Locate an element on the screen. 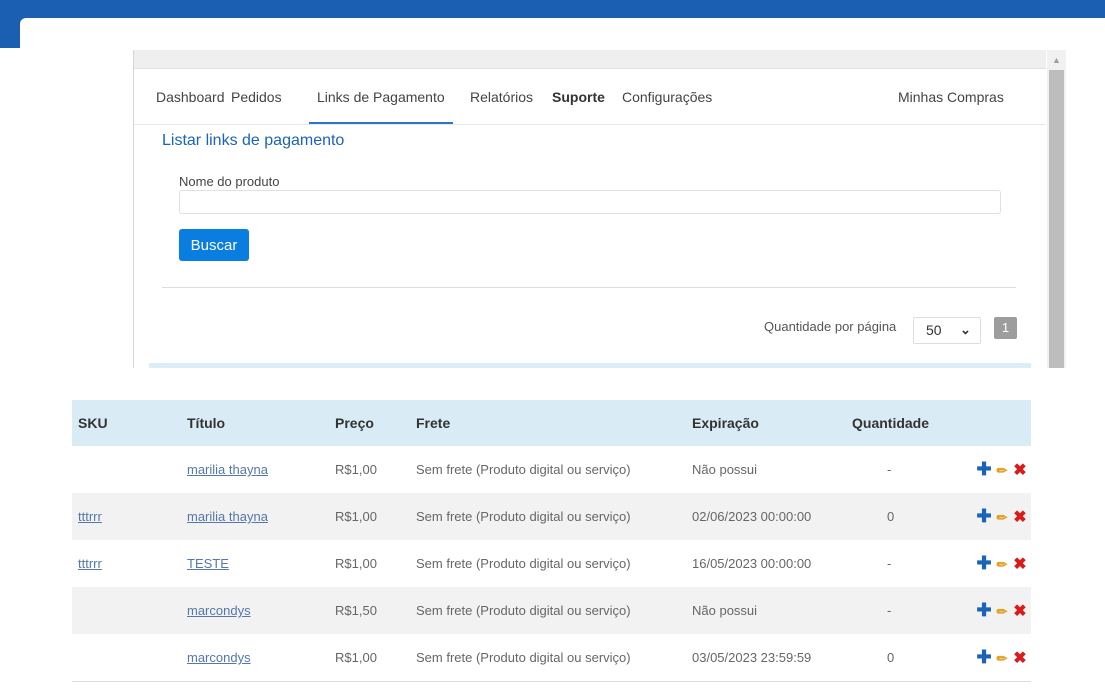  header-sku: SKU is located at coordinates (93, 423).